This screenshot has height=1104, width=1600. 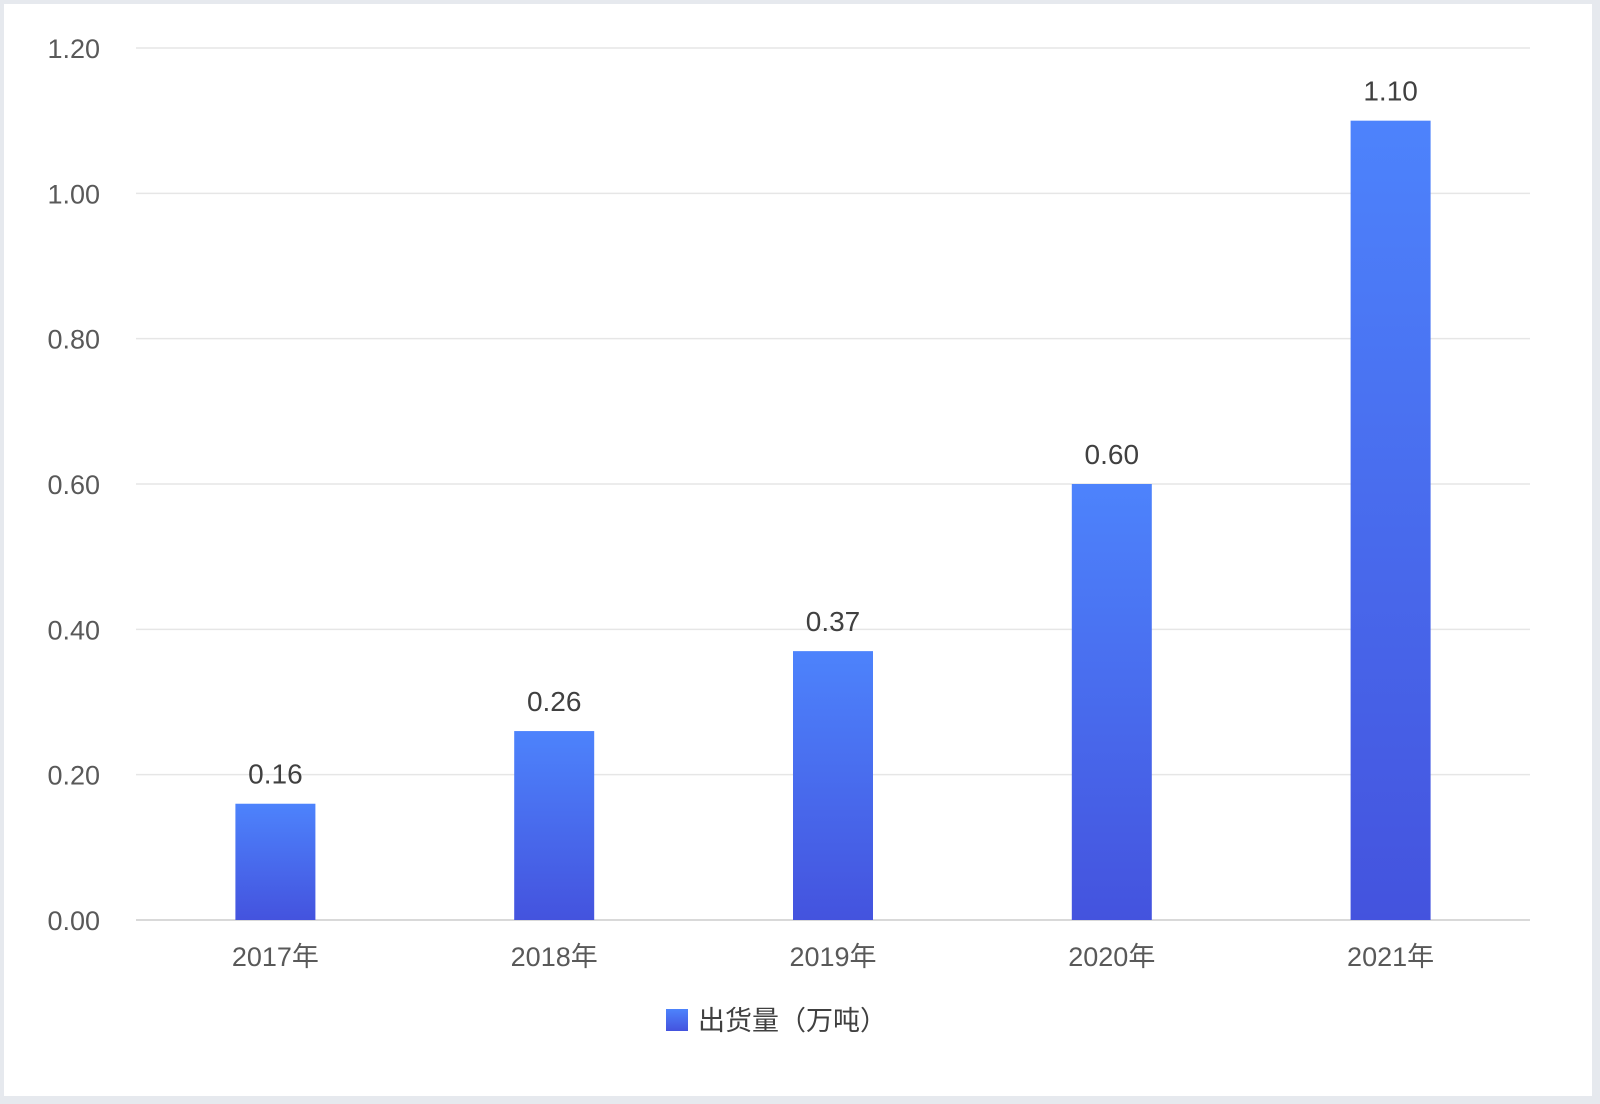 What do you see at coordinates (73, 921) in the screenshot?
I see `y-tick-label: 0.00` at bounding box center [73, 921].